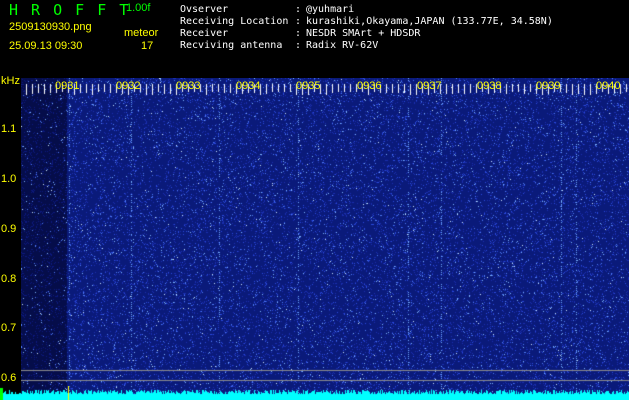 This screenshot has height=400, width=629. I want to click on location-key: Receiving Location, so click(234, 21).